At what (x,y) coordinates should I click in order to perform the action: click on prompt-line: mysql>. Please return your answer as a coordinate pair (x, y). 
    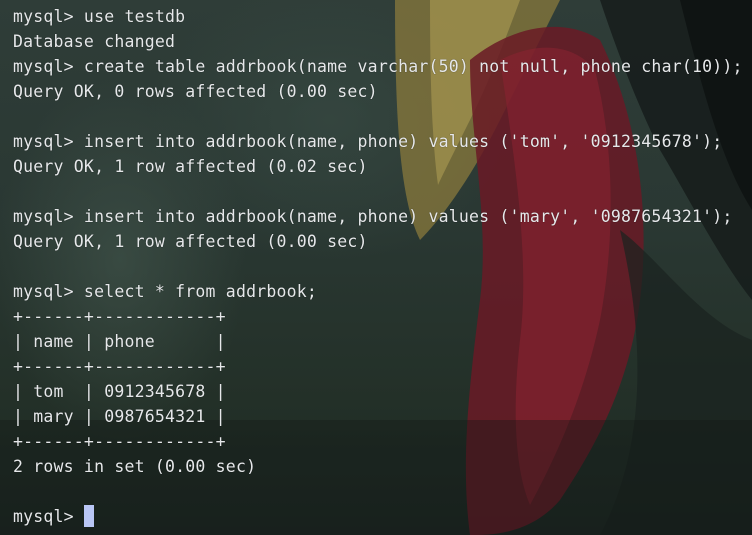
    Looking at the image, I should click on (378, 516).